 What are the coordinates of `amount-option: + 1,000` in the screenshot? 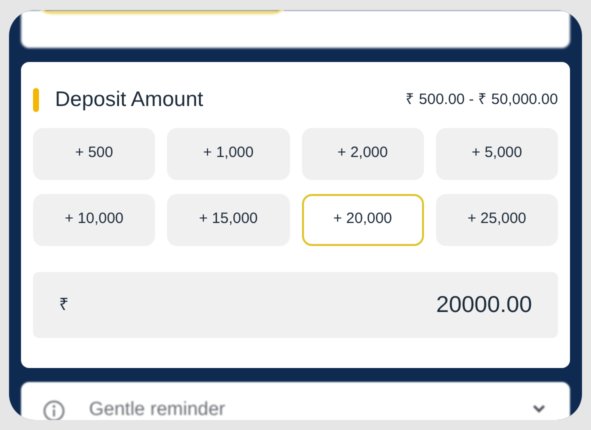 It's located at (228, 154).